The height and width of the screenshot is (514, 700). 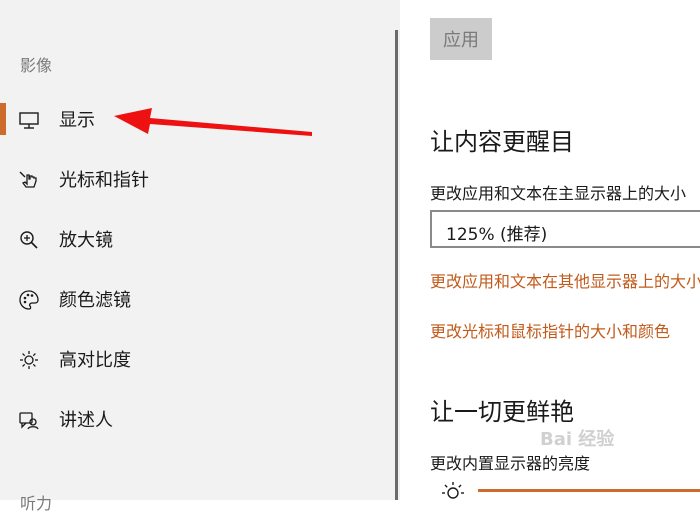 I want to click on watermark-logo: Bai 经验, so click(x=577, y=439).